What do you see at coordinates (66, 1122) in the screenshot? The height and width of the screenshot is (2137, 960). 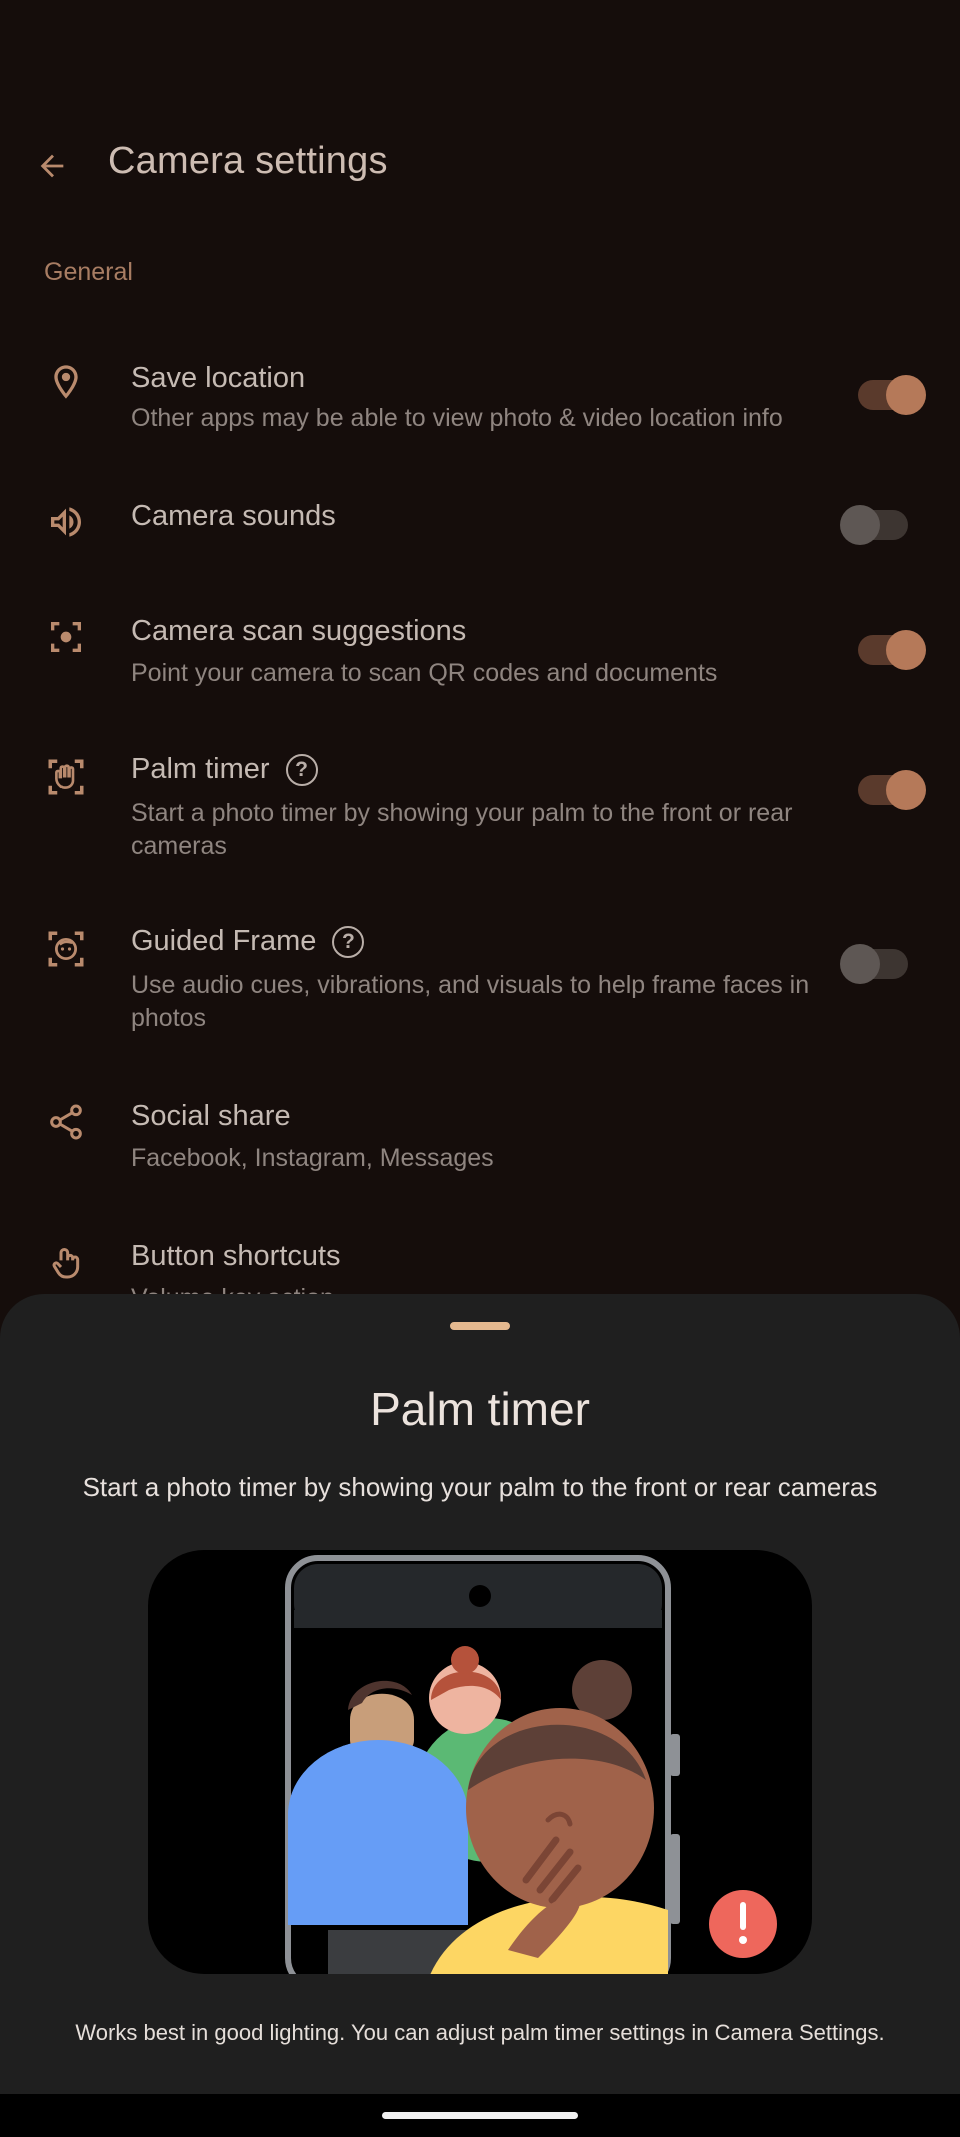 I see `share-icon` at bounding box center [66, 1122].